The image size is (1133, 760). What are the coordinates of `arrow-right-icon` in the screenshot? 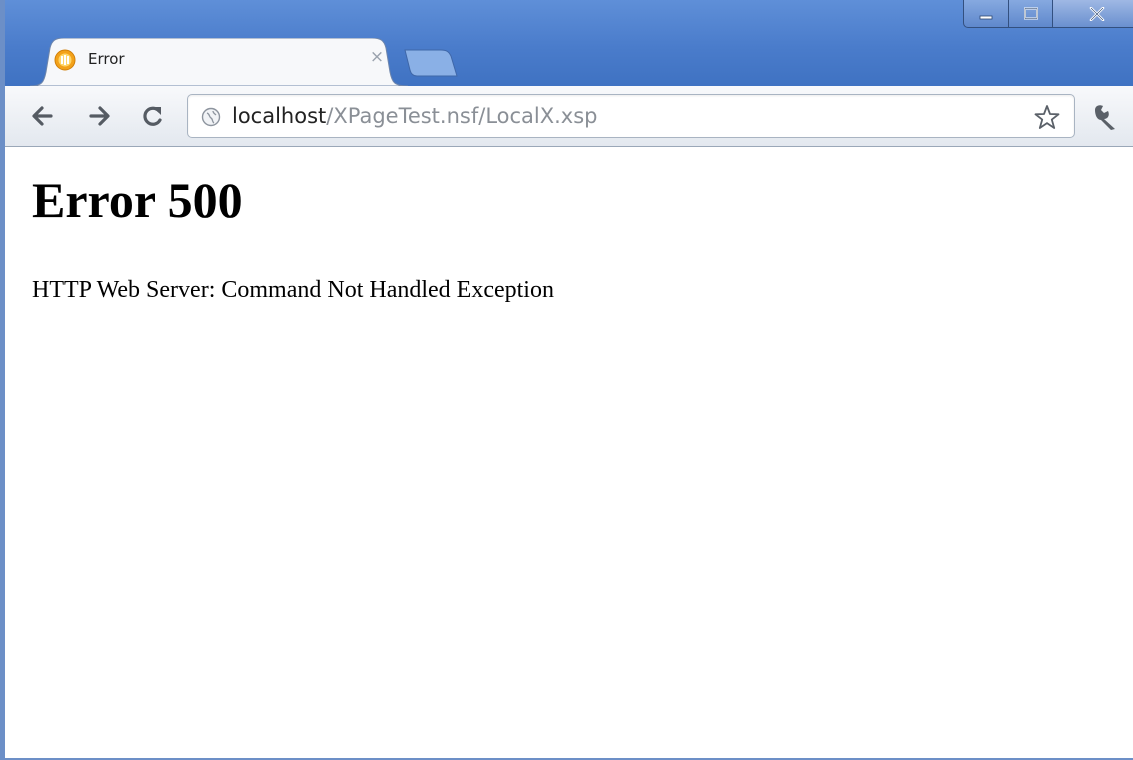 It's located at (99, 116).